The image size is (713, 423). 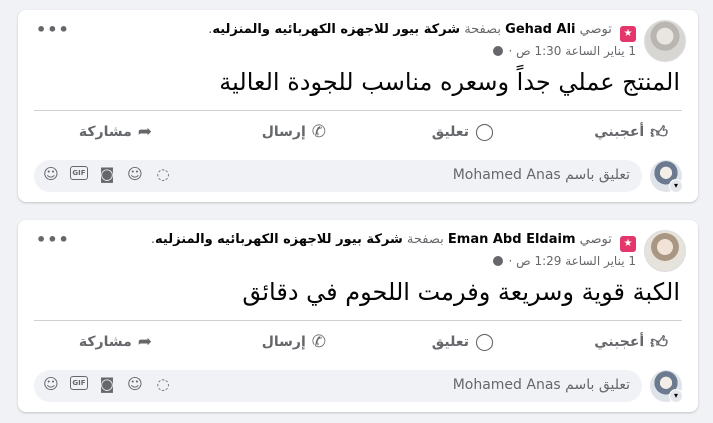 I want to click on post-meta: 1 يناير الساعة 1:30 ص ·, so click(x=564, y=51).